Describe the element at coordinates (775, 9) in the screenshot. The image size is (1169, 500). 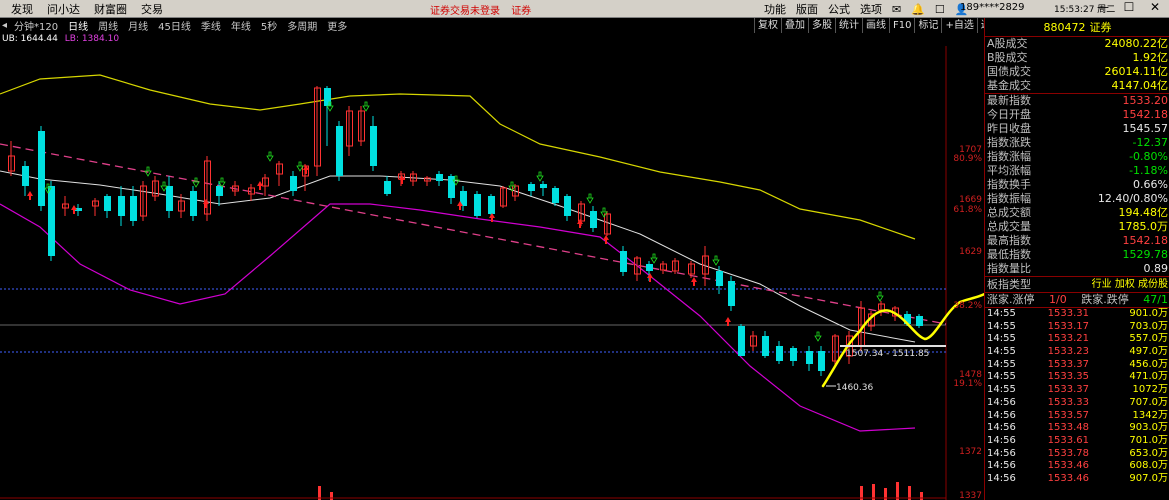
I see `menu-function: 功能` at that location.